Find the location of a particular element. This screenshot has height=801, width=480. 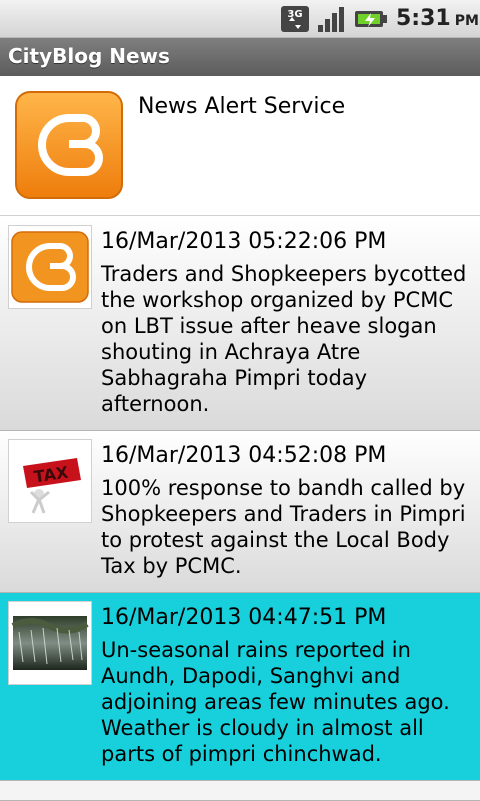

clock-ampm: PM is located at coordinates (466, 21).